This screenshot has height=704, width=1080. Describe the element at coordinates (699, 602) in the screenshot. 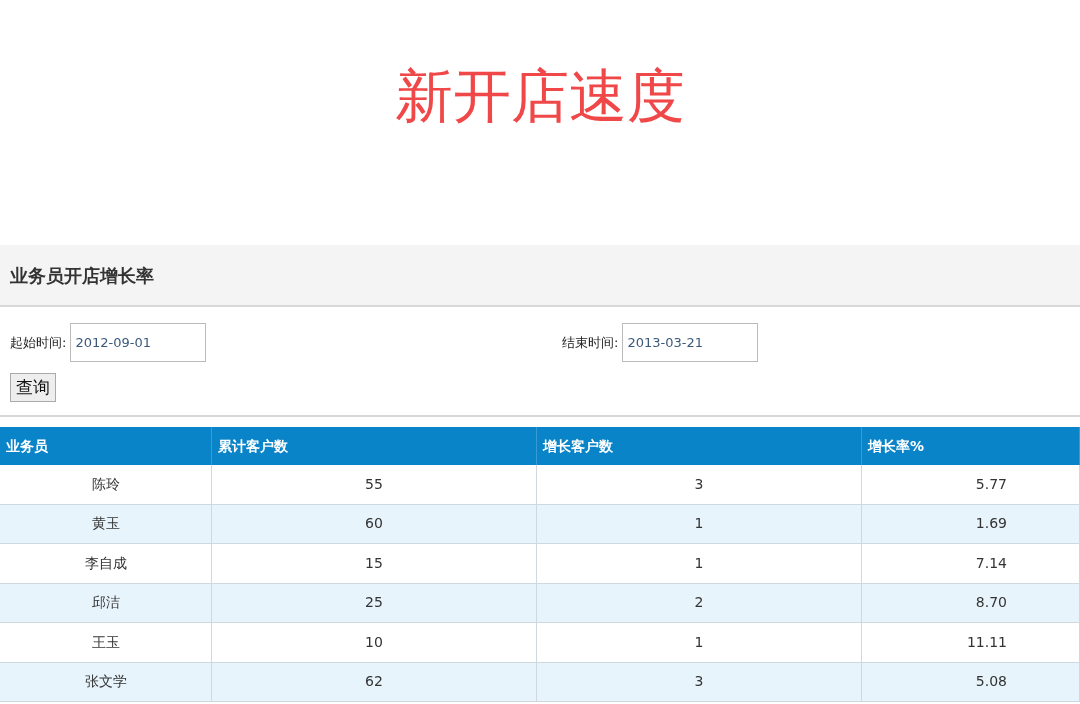

I see `table-cell: 2` at that location.